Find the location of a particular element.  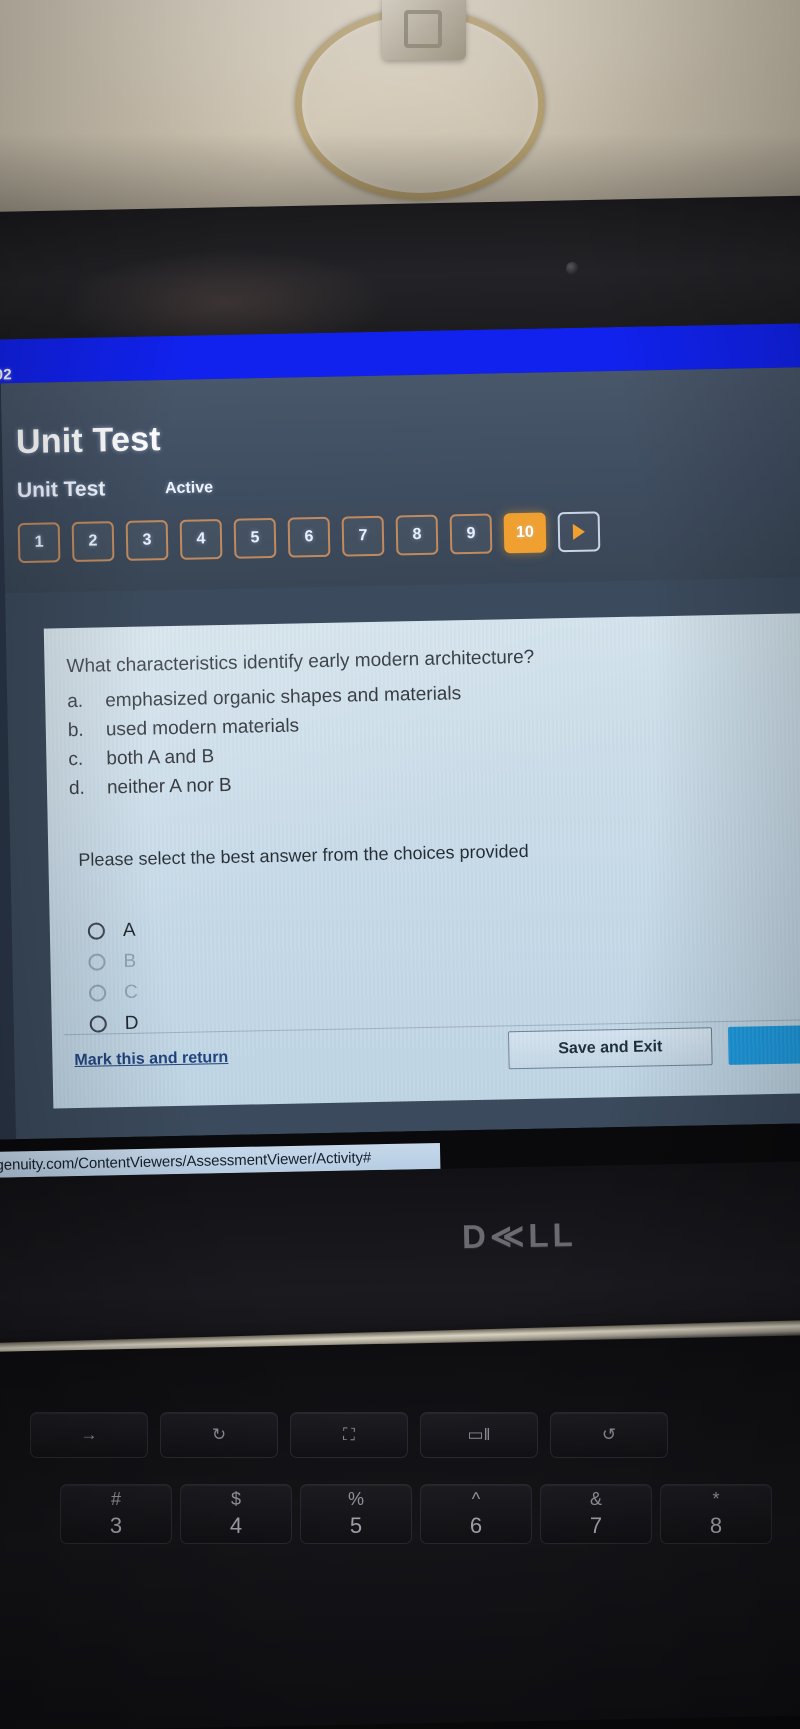

option-text: both A and B is located at coordinates (160, 758).